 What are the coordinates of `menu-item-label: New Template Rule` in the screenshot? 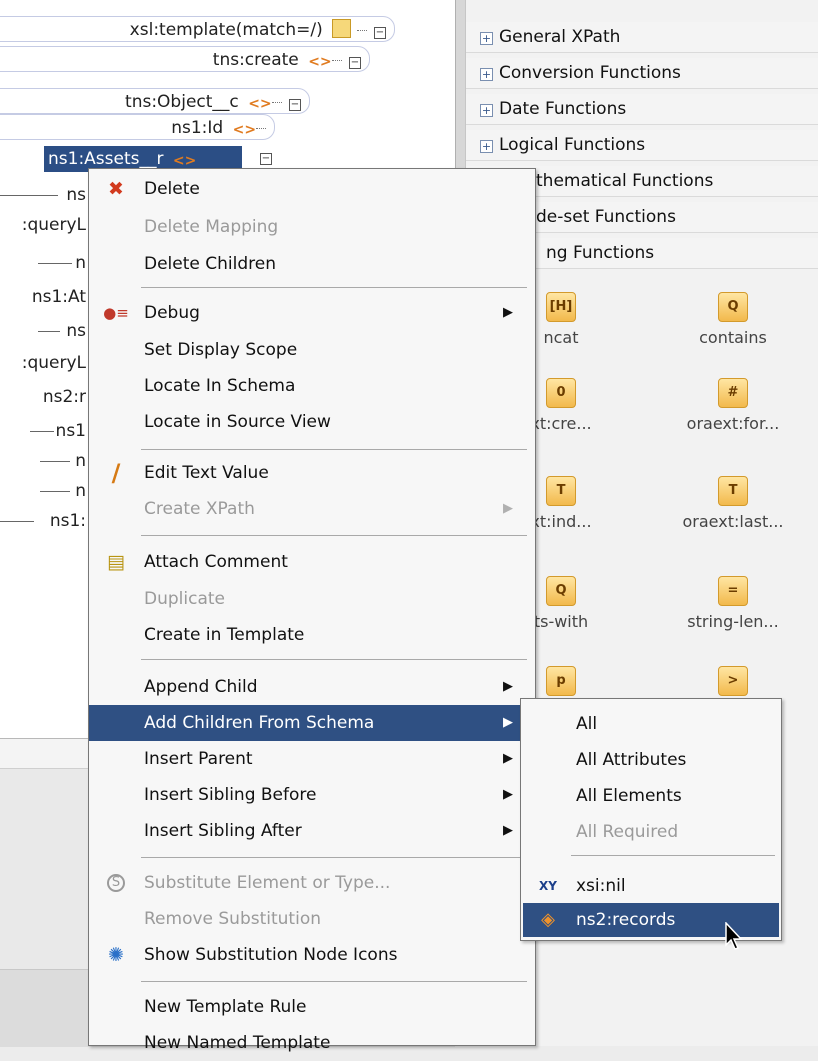 It's located at (225, 1007).